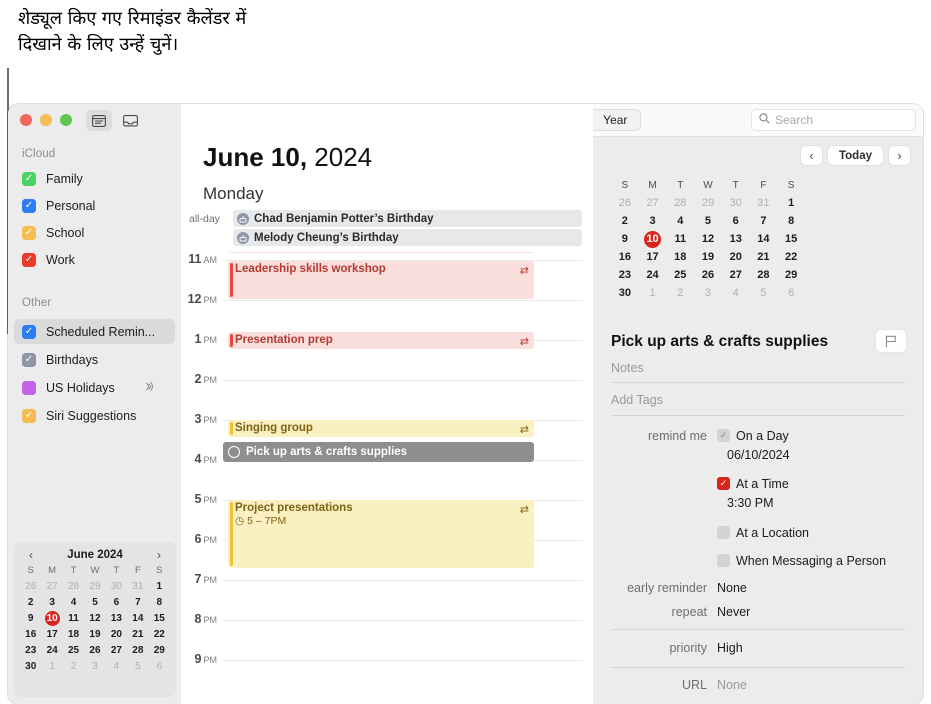 The image size is (931, 704). I want to click on on-a-day-value: 06/10/2024, so click(758, 455).